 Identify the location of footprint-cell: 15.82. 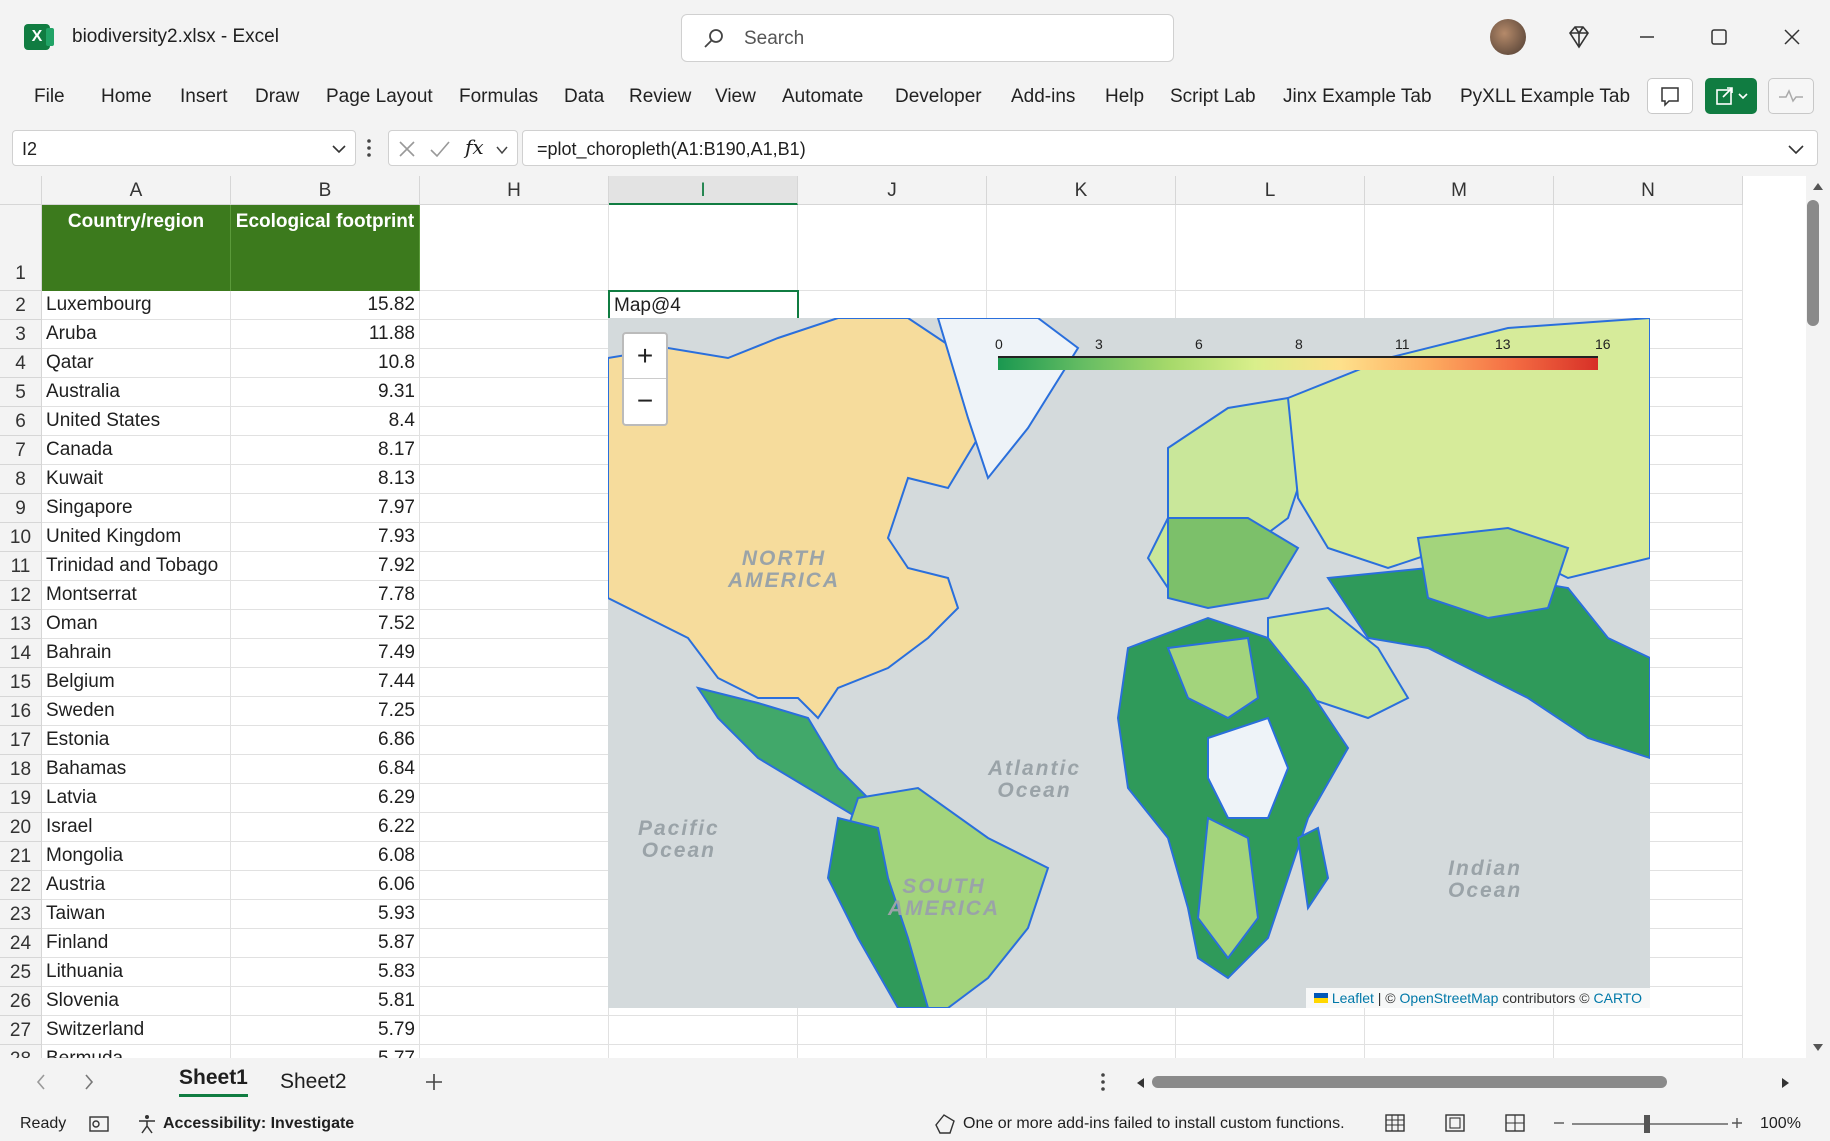
(325, 305).